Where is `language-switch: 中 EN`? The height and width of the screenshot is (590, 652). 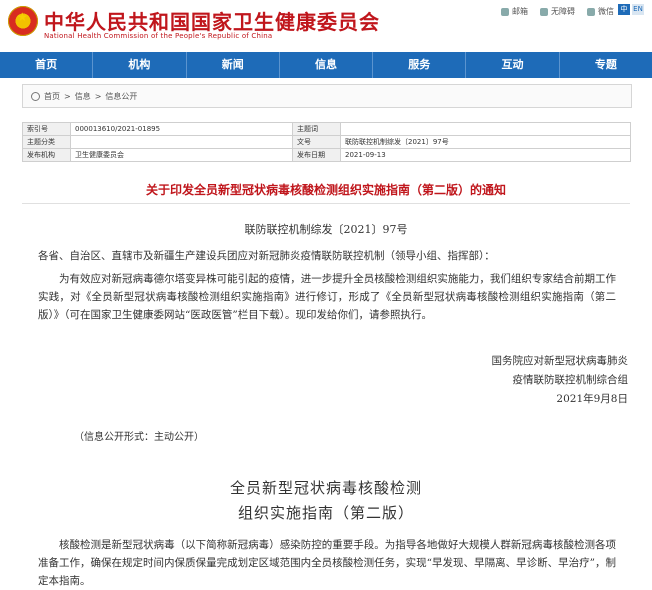
language-switch: 中 EN is located at coordinates (631, 9).